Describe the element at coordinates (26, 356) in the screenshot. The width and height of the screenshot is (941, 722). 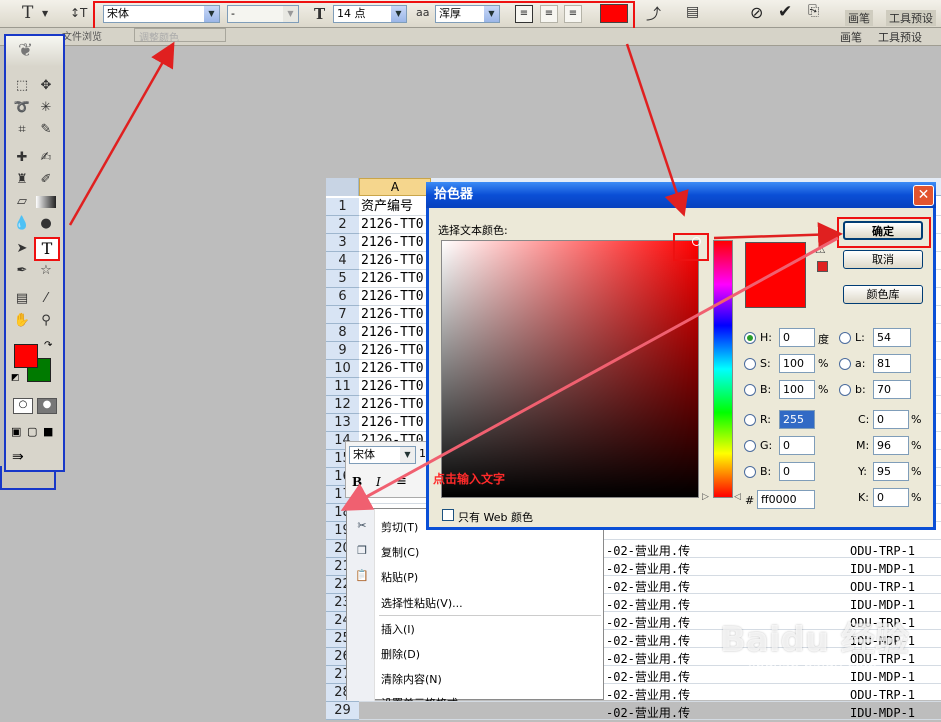
I see `foreground-color-swatch` at that location.